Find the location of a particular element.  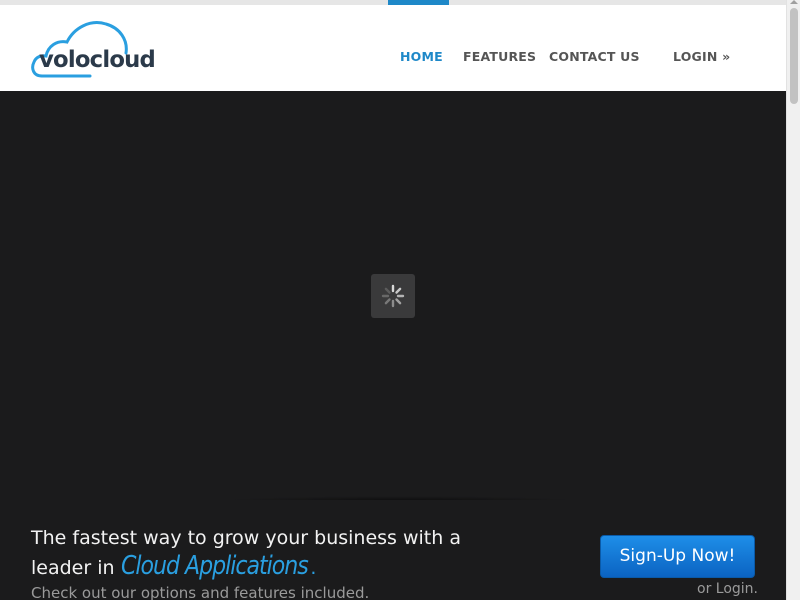

signup-button: Sign-Up Now! is located at coordinates (677, 556).